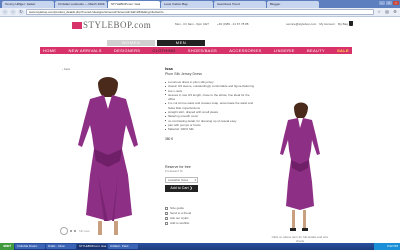 The image size is (400, 250). Describe the element at coordinates (7, 246) in the screenshot. I see `start-button: start` at that location.